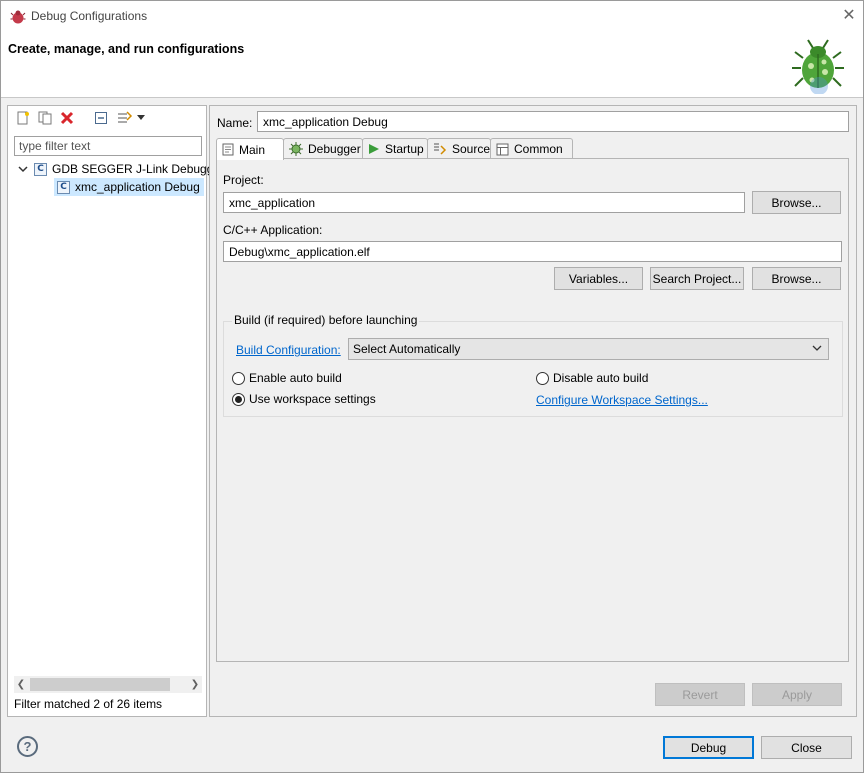 This screenshot has width=864, height=773. I want to click on scroll-right-icon: ❯, so click(195, 684).